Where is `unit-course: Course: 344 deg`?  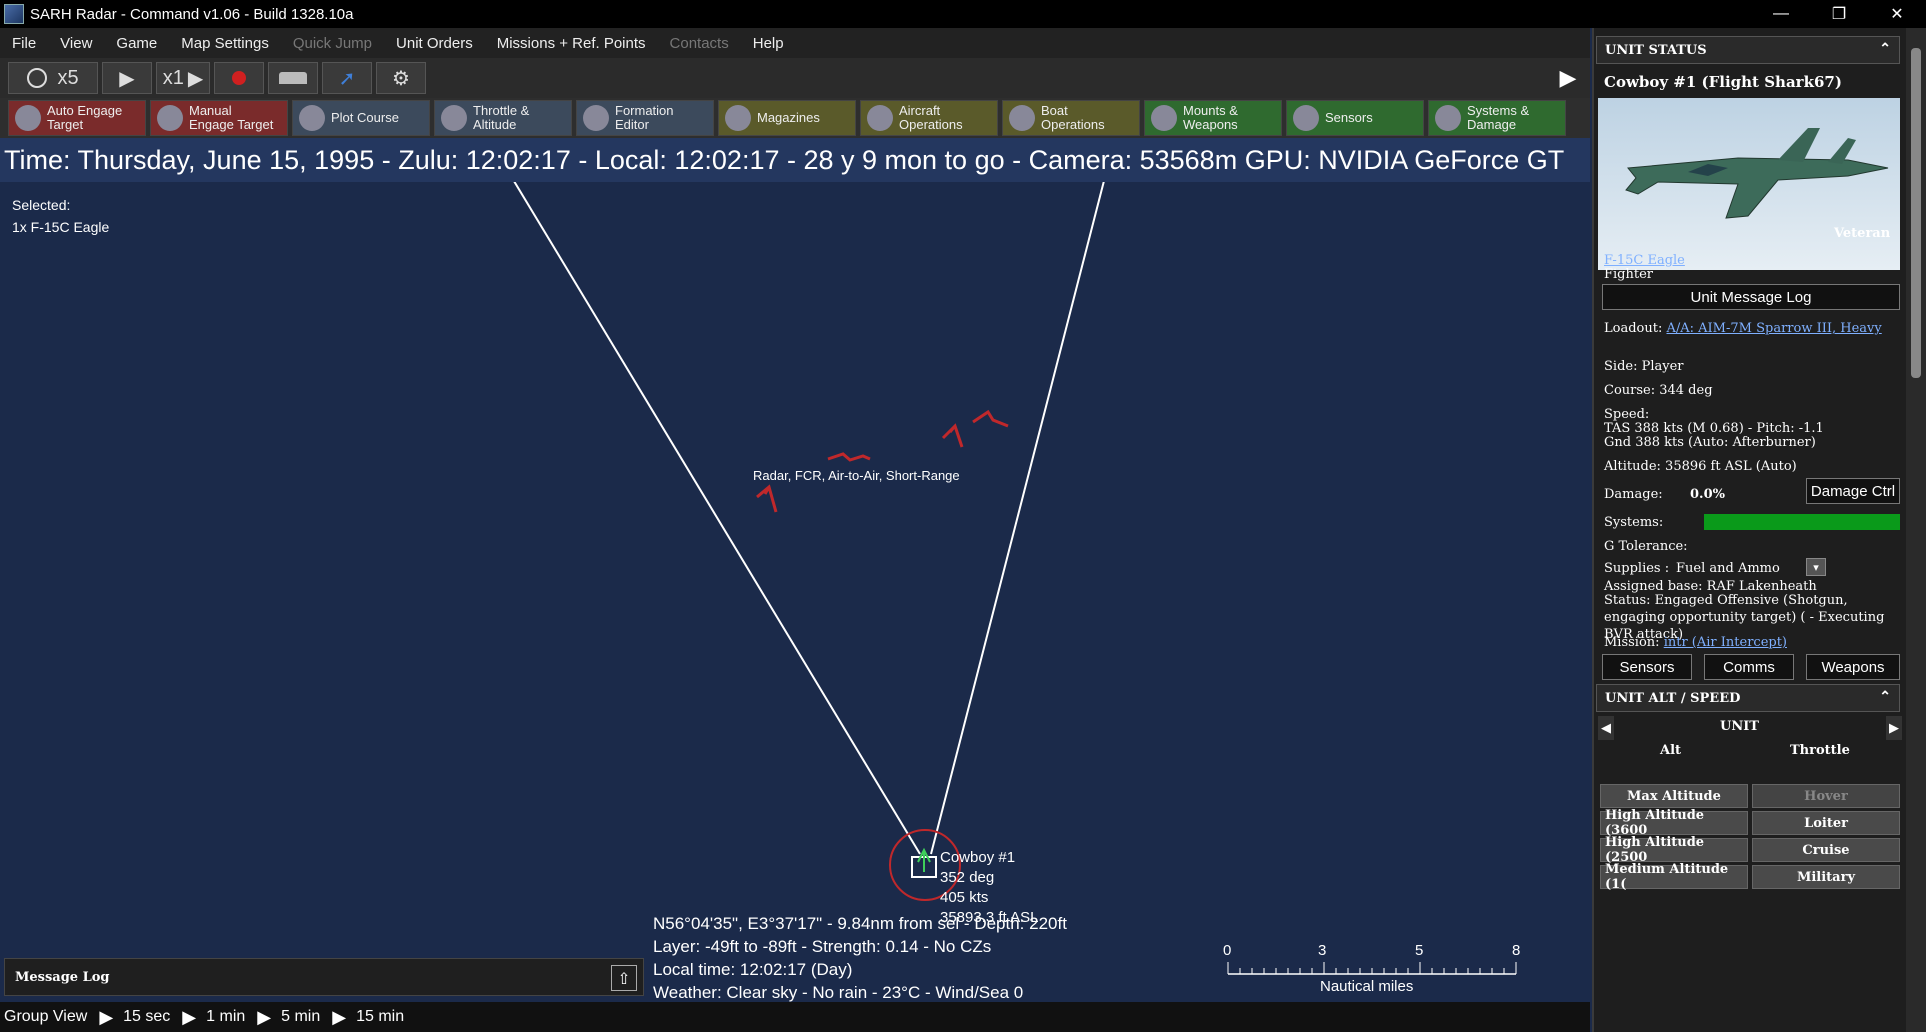
unit-course: Course: 344 deg is located at coordinates (1658, 390).